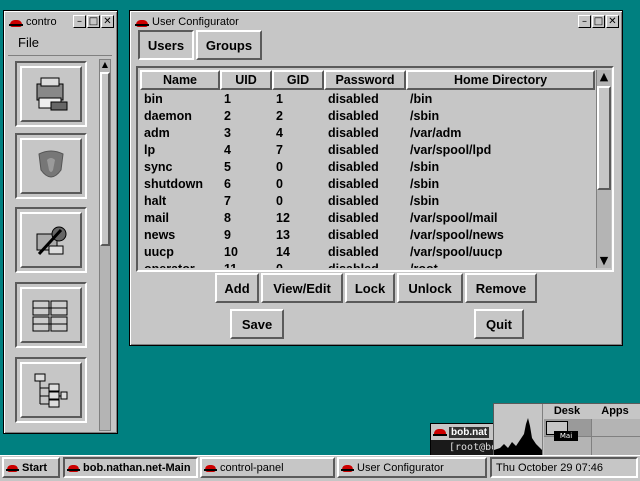 This screenshot has height=481, width=640. I want to click on cell-uid: 7, so click(227, 201).